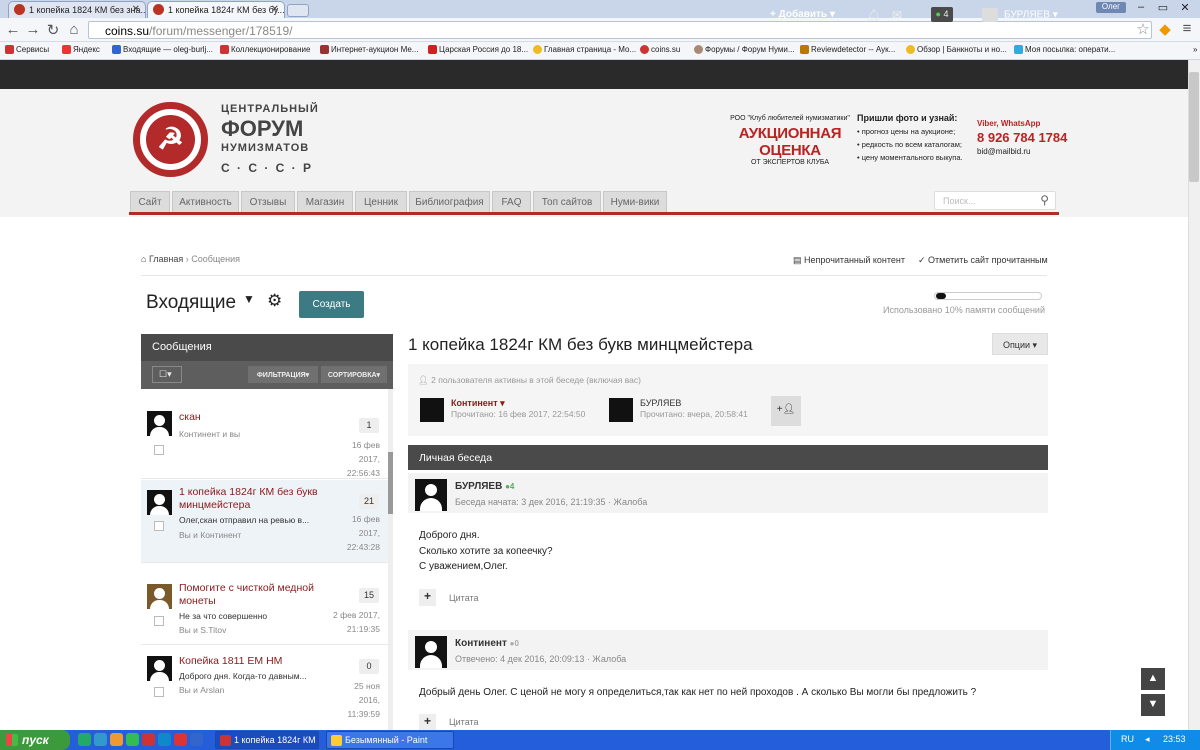 The width and height of the screenshot is (1200, 750). I want to click on tab-reviews: Отзывы, so click(268, 202).